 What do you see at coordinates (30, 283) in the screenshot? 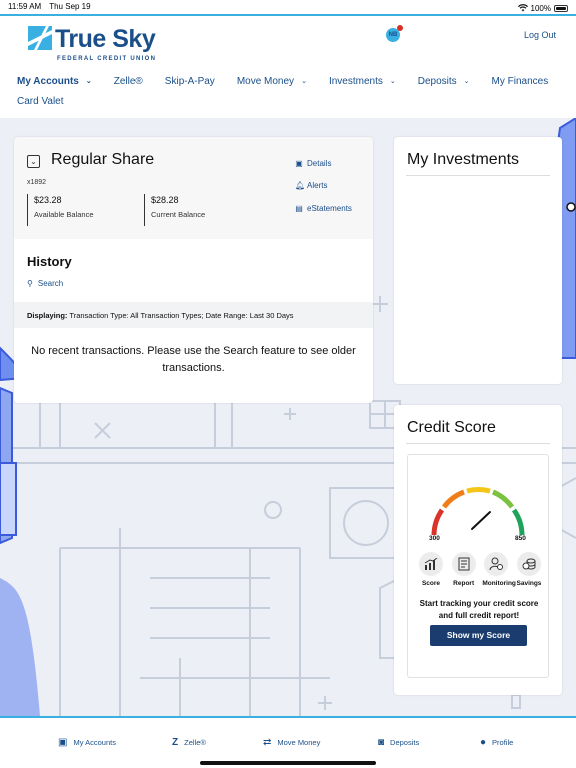
I see `search-icon: ⚲` at bounding box center [30, 283].